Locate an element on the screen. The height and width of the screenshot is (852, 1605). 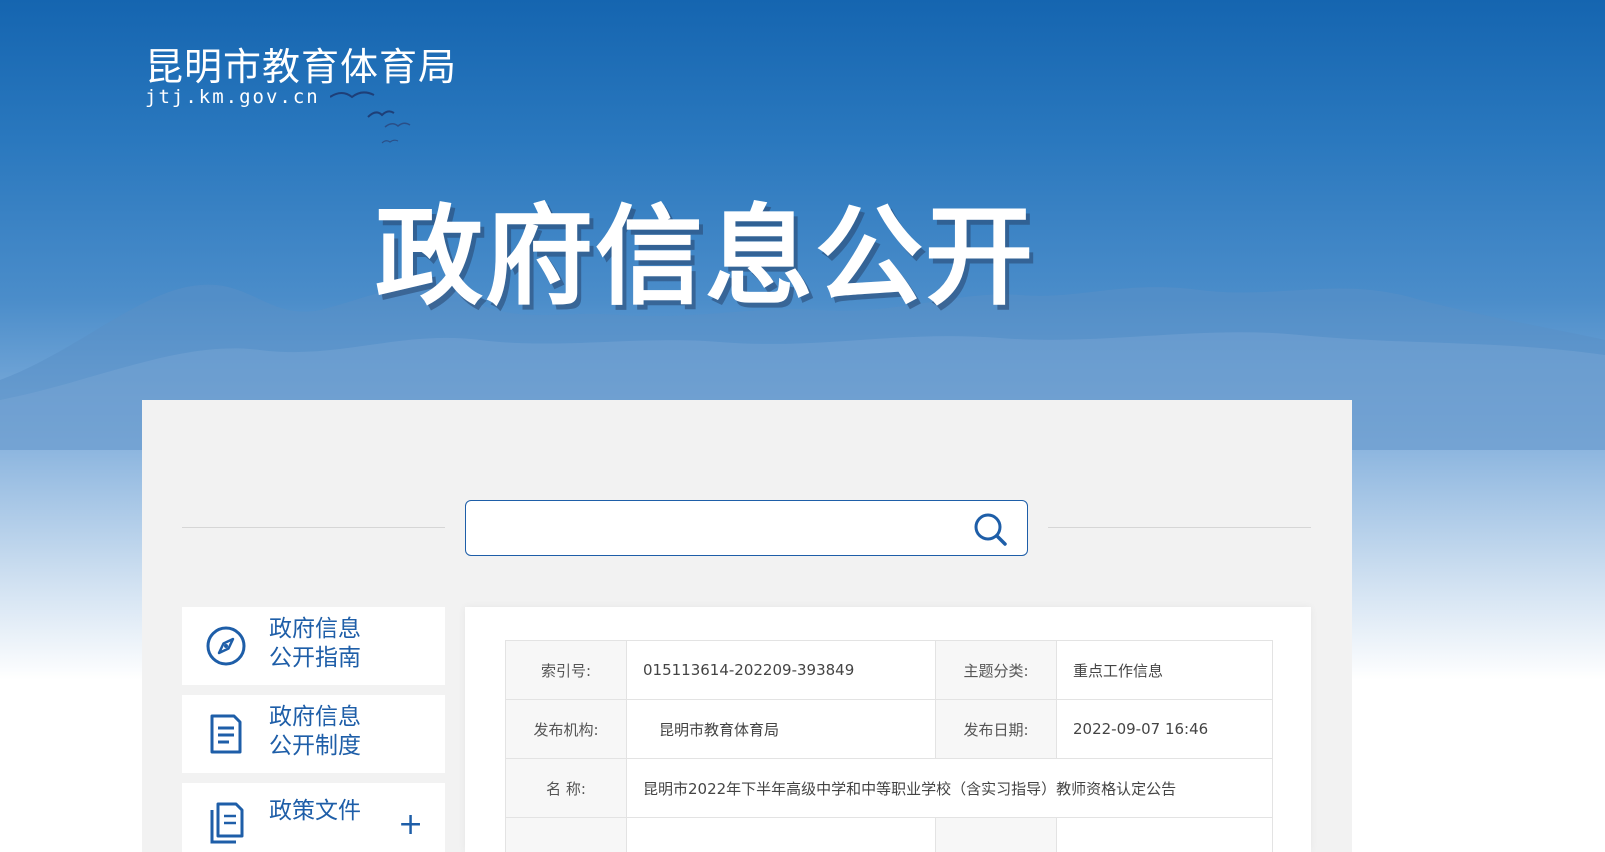
org-name: 昆明市教育体育局 is located at coordinates (301, 63).